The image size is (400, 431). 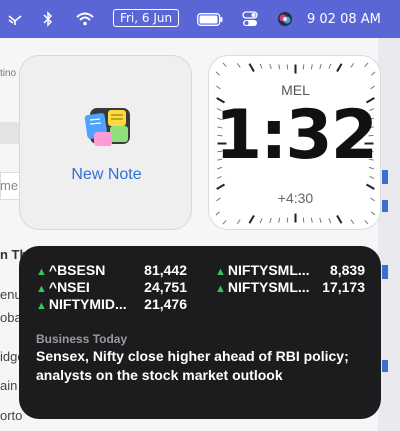 I want to click on dashes-icon, so click(x=15, y=19).